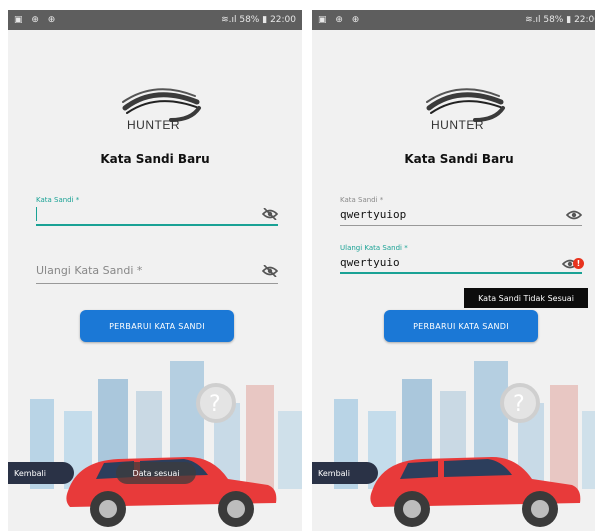  What do you see at coordinates (157, 215) in the screenshot?
I see `password-input` at bounding box center [157, 215].